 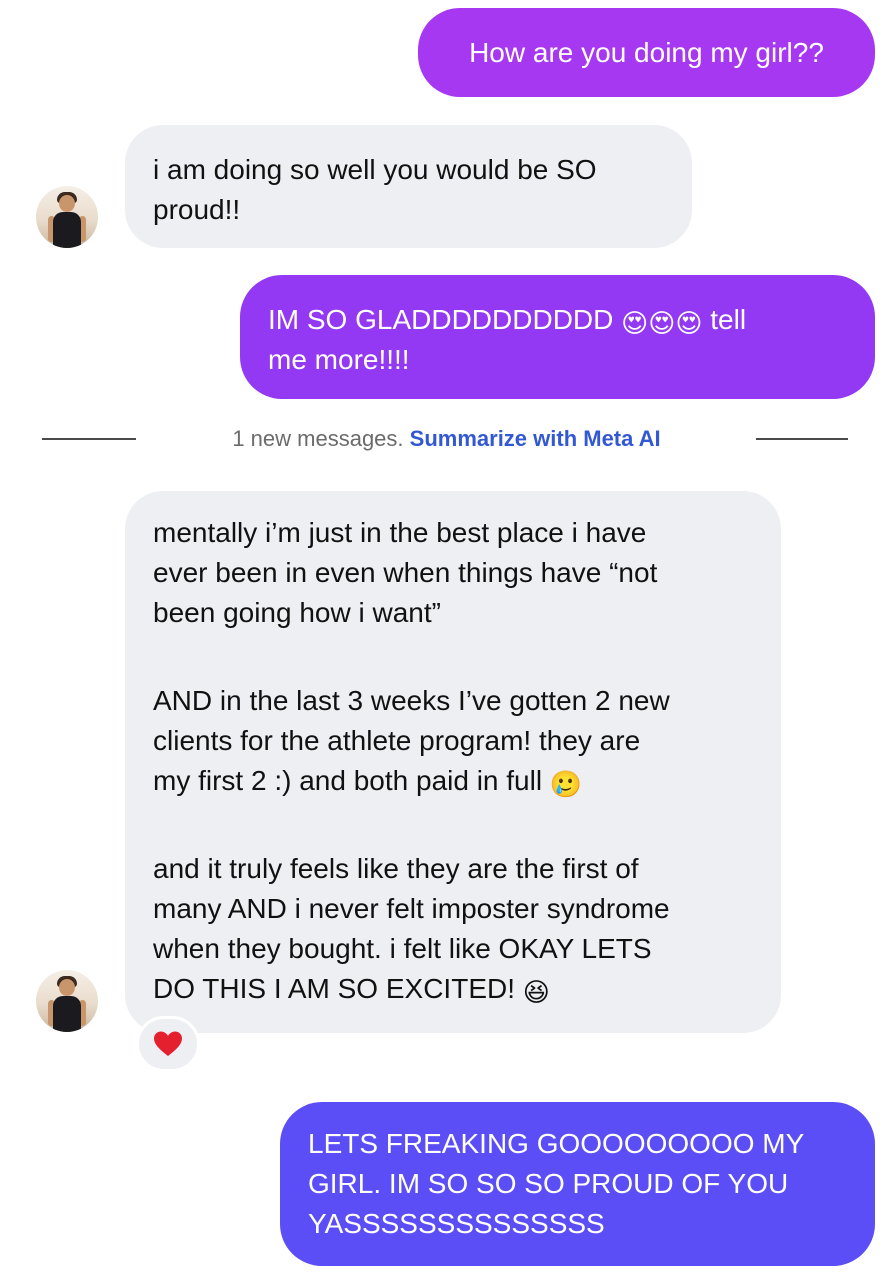 I want to click on message-line: ever been in even when things have “not, so click(x=405, y=572).